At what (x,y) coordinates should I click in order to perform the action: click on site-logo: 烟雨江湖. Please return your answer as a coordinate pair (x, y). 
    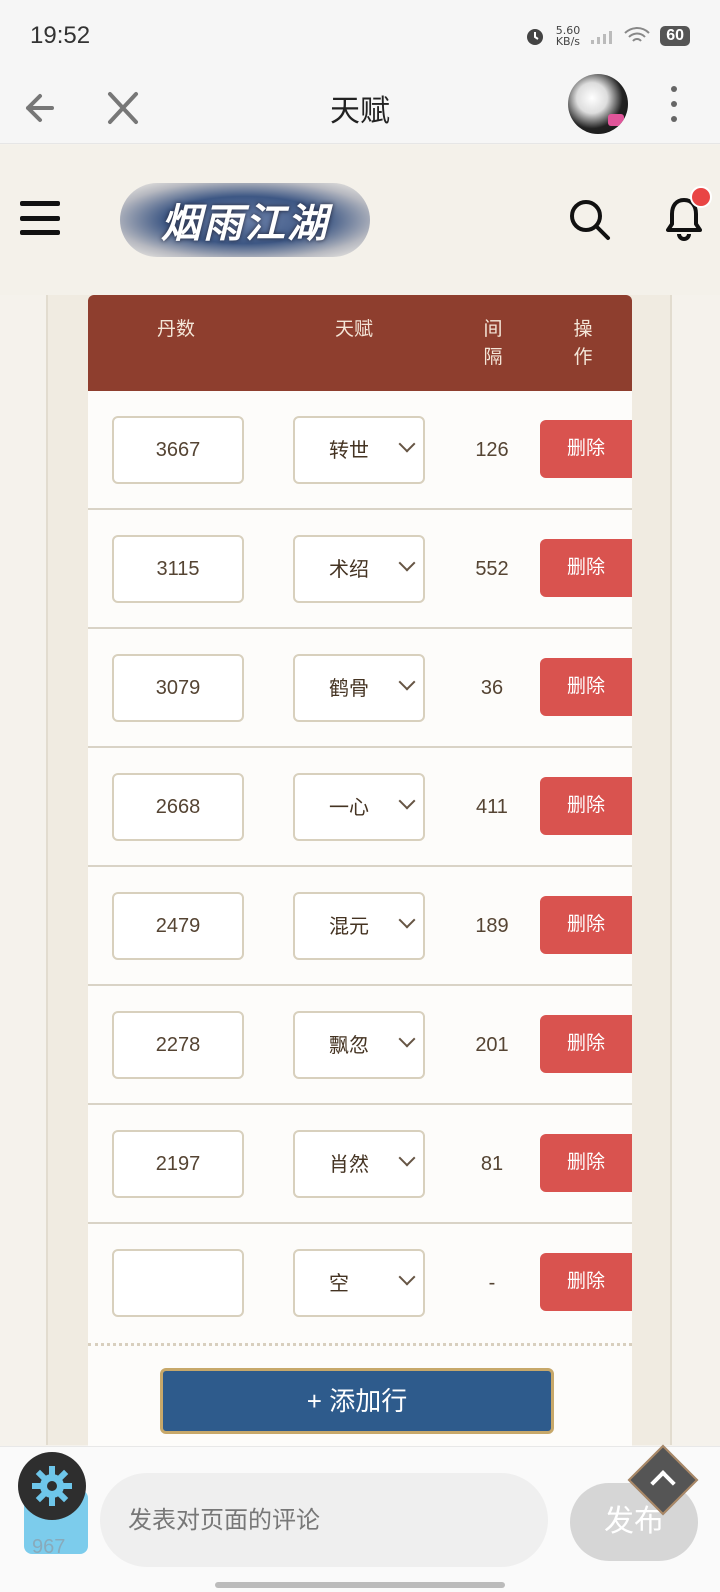
    Looking at the image, I should click on (245, 220).